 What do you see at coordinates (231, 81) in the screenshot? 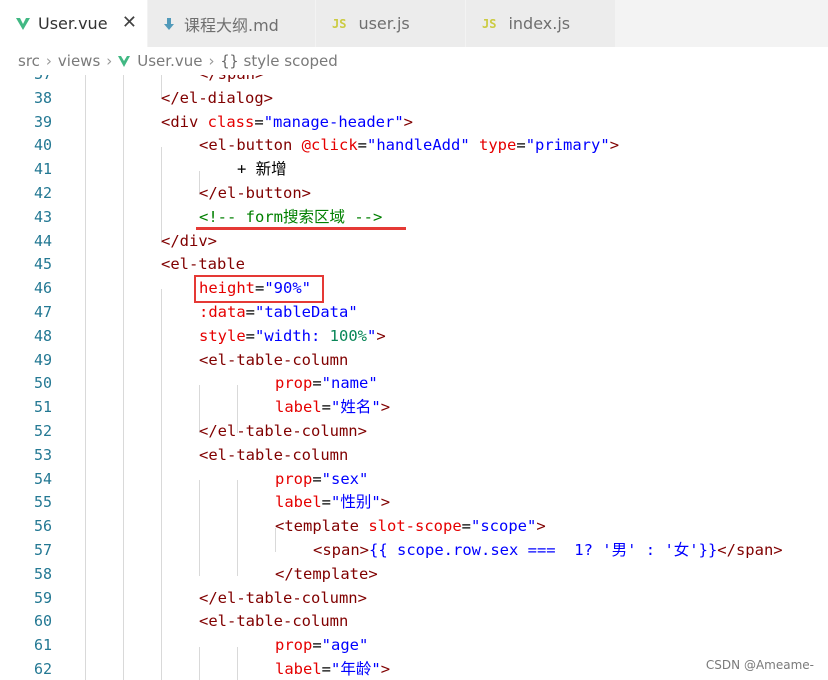
I see `code-line: </span>` at bounding box center [231, 81].